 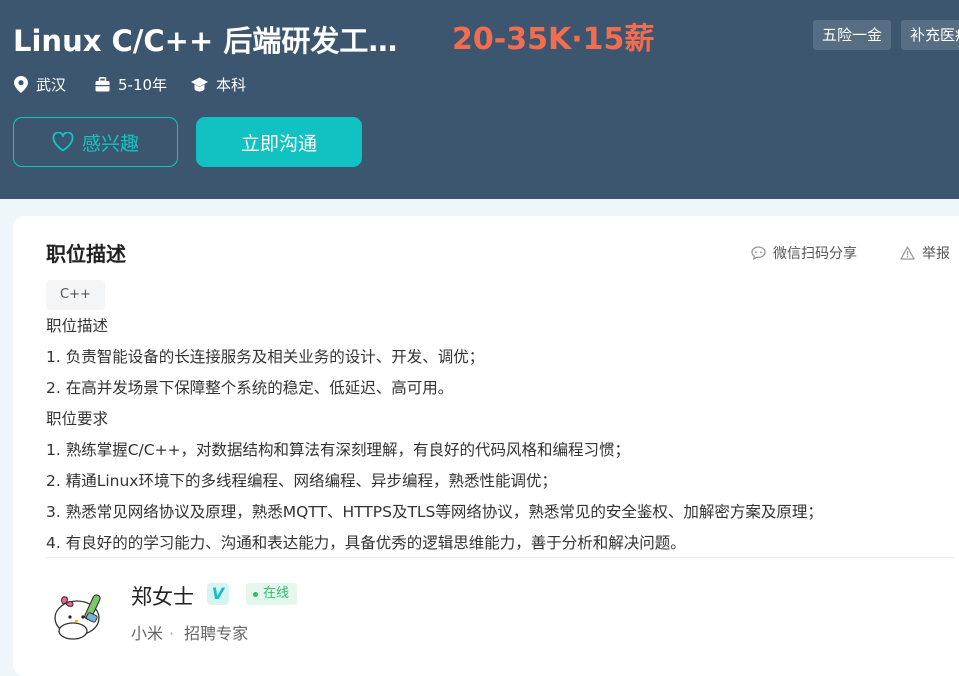 I want to click on skill-tag: C++, so click(x=75, y=295).